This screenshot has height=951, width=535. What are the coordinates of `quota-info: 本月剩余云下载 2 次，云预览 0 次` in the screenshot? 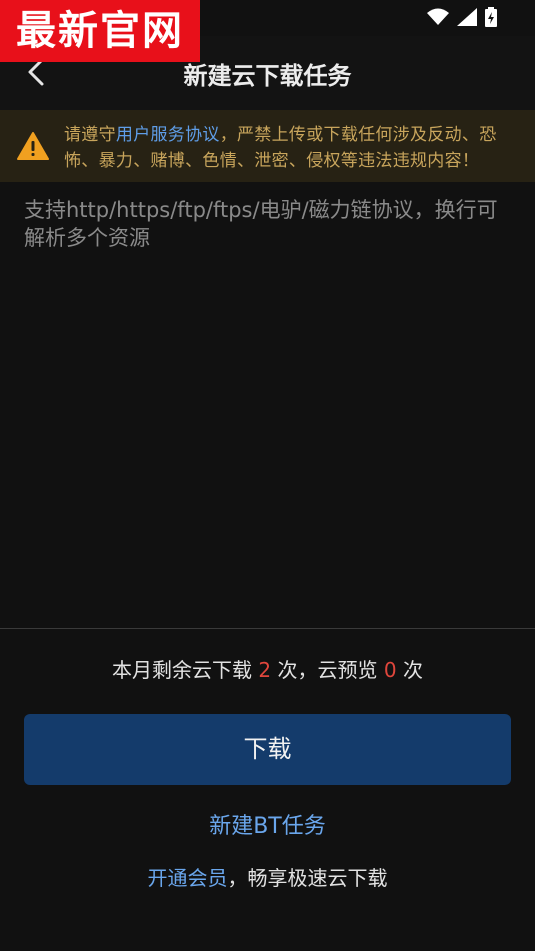 It's located at (267, 668).